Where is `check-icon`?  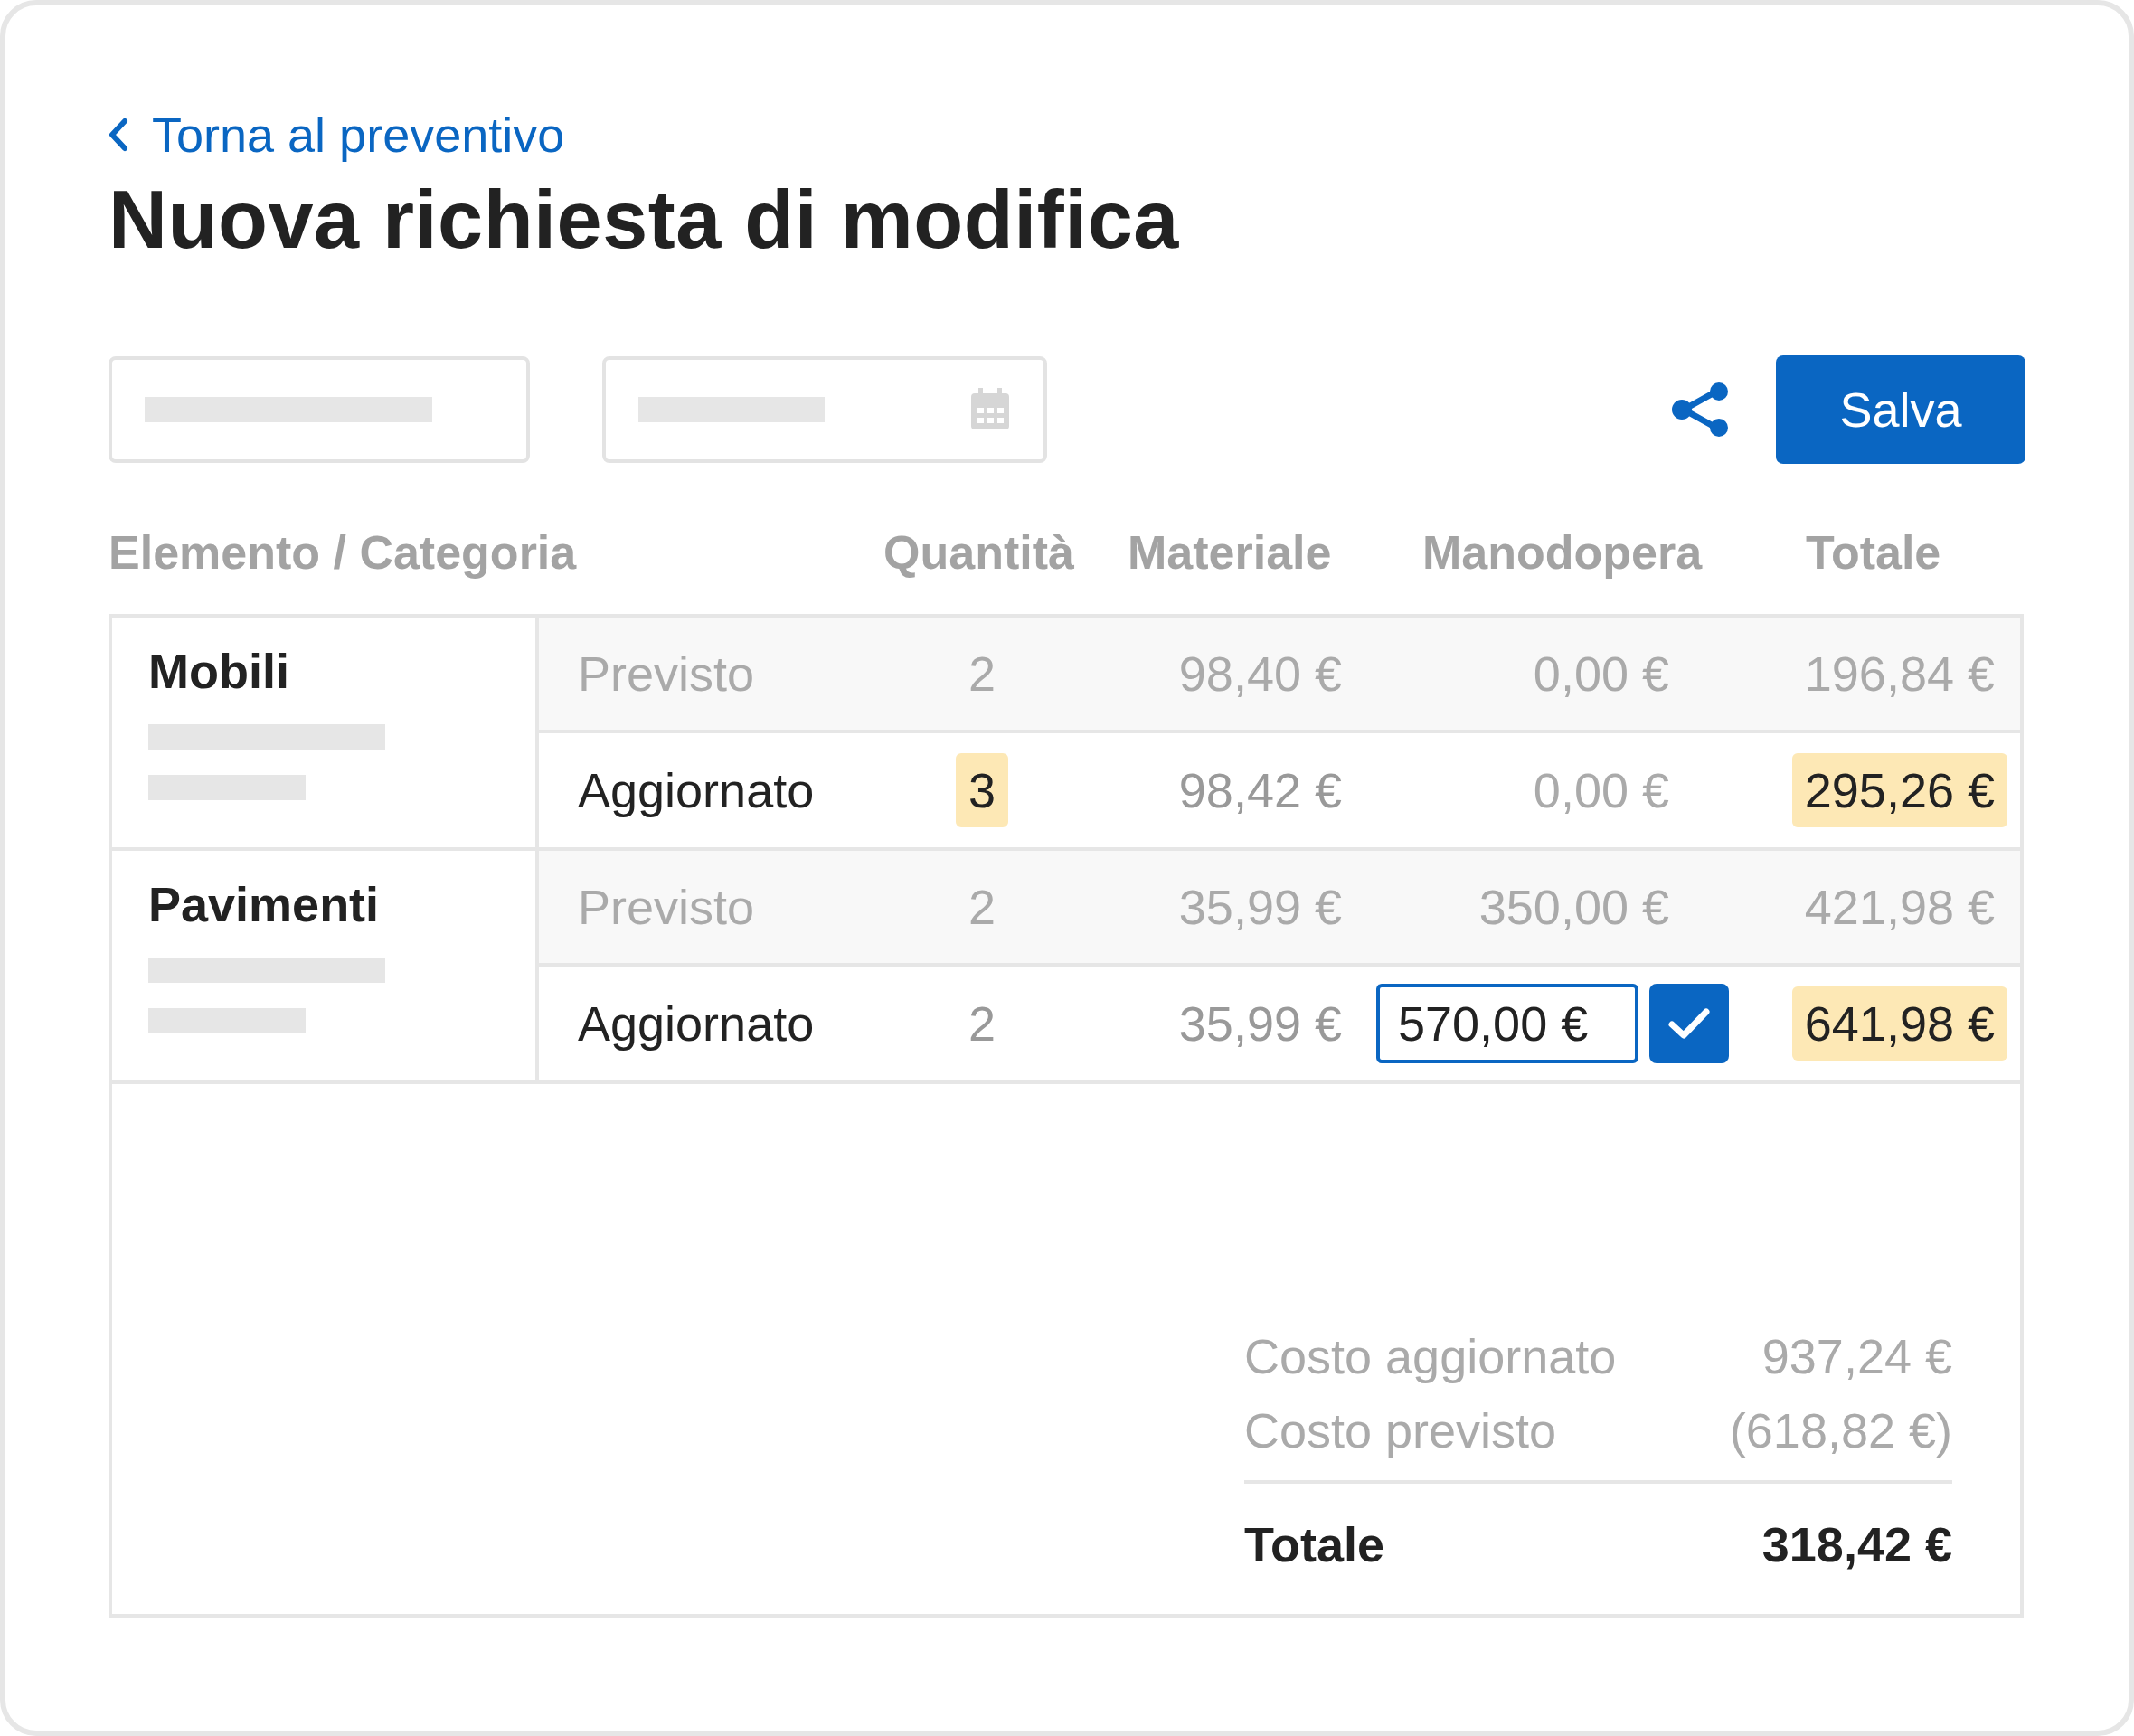 check-icon is located at coordinates (1689, 1024).